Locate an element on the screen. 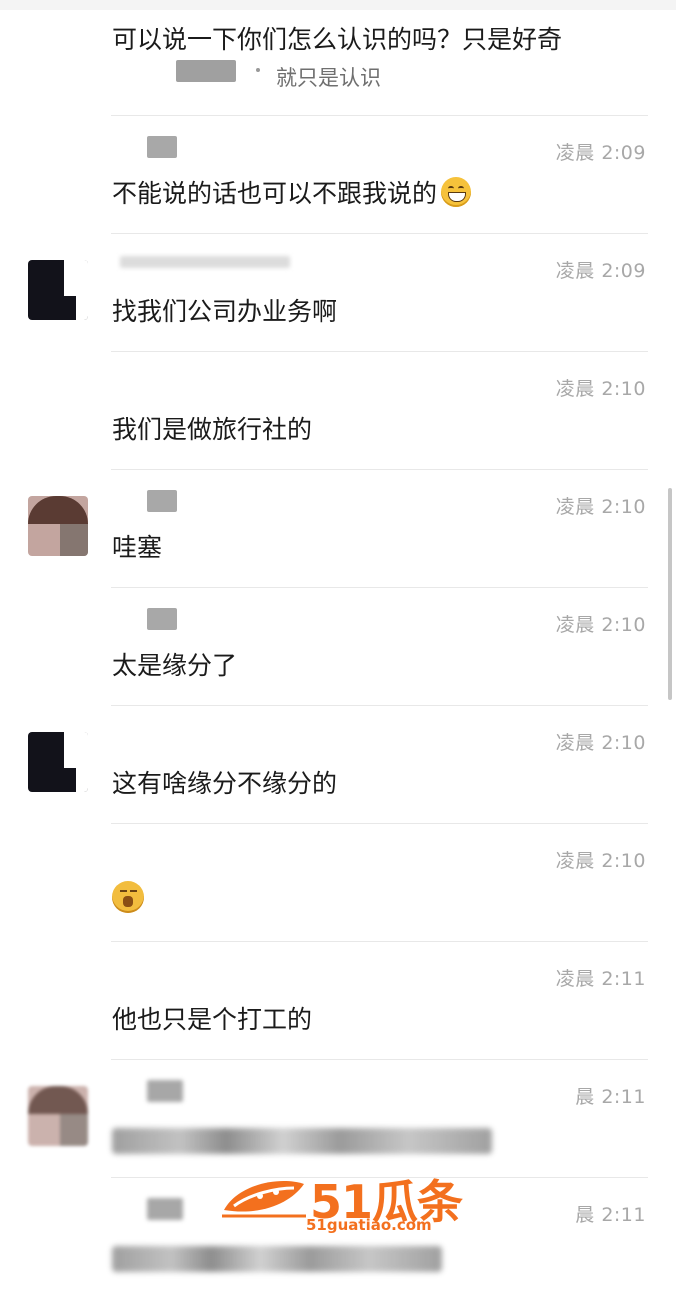 This screenshot has height=1296, width=676. message-text: 我们是做旅行社的 is located at coordinates (212, 429).